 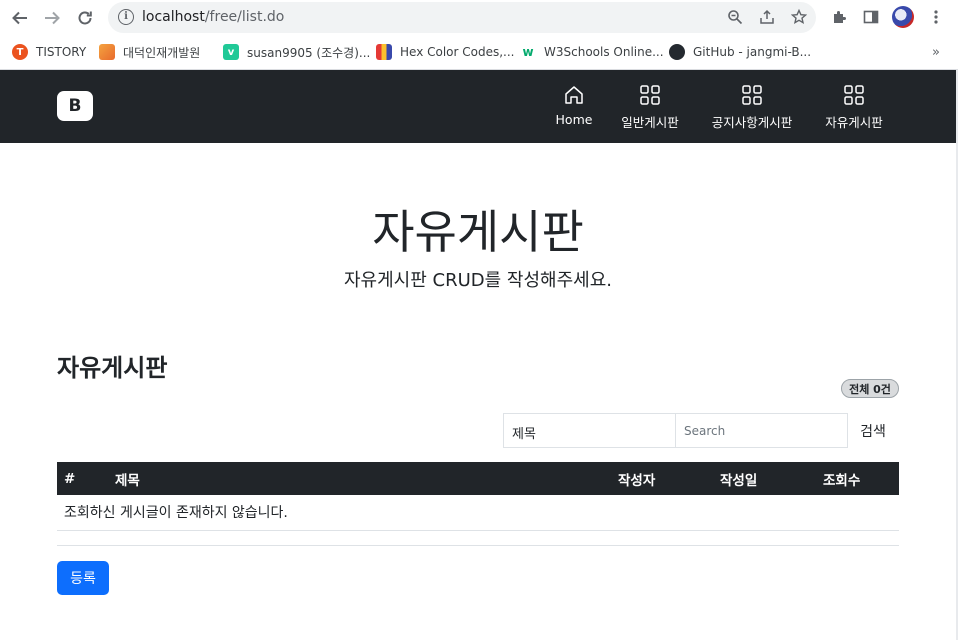 What do you see at coordinates (107, 52) in the screenshot?
I see `ddit-icon` at bounding box center [107, 52].